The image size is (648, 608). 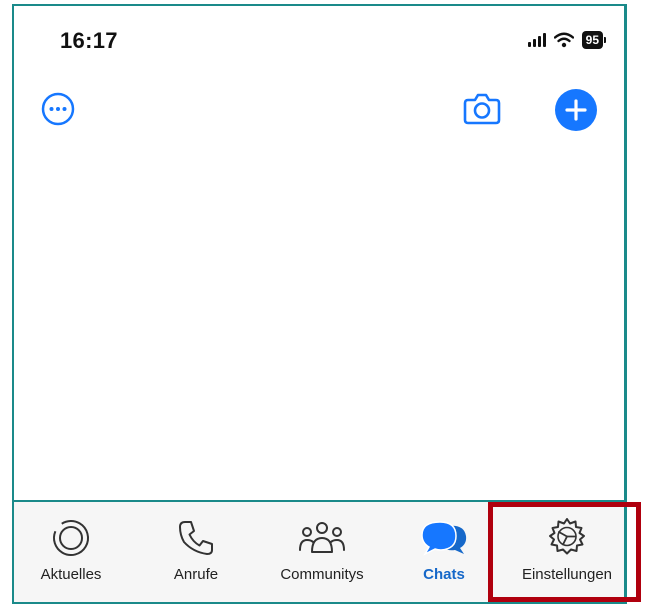 I want to click on battery-icon: 95, so click(x=593, y=40).